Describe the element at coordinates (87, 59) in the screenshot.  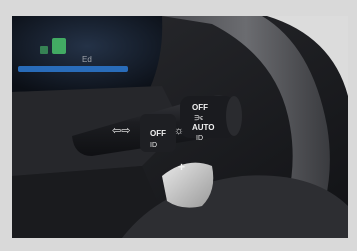
I see `cluster-readout: Ed` at that location.